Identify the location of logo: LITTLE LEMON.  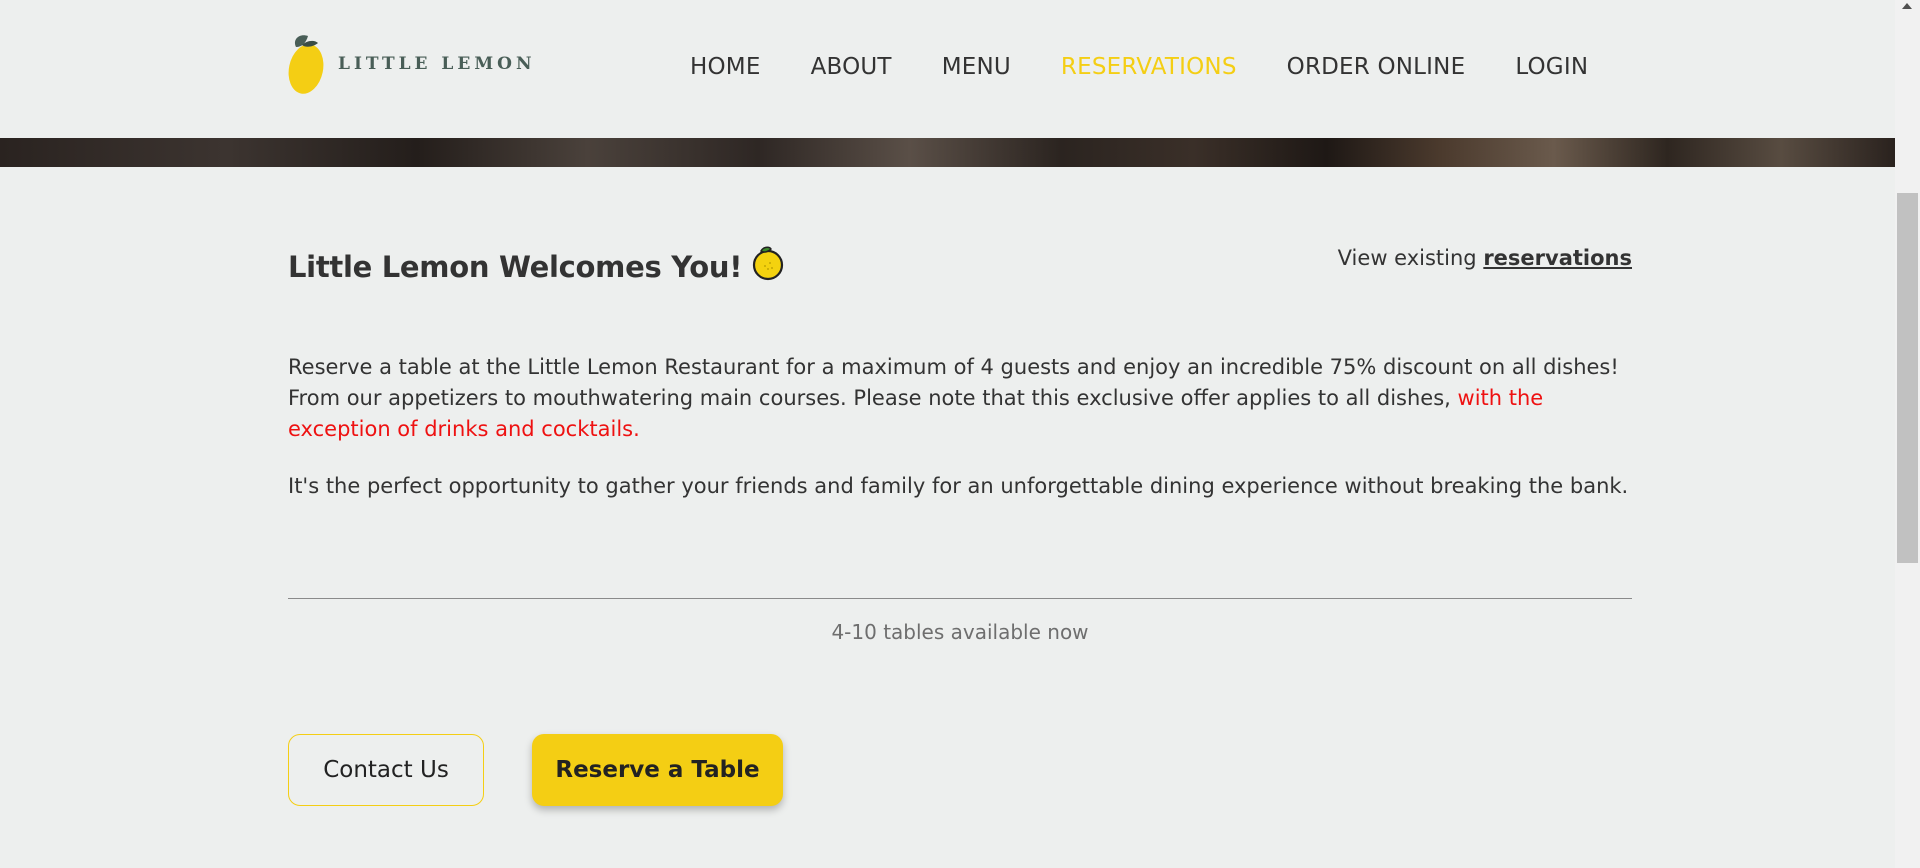
(412, 64).